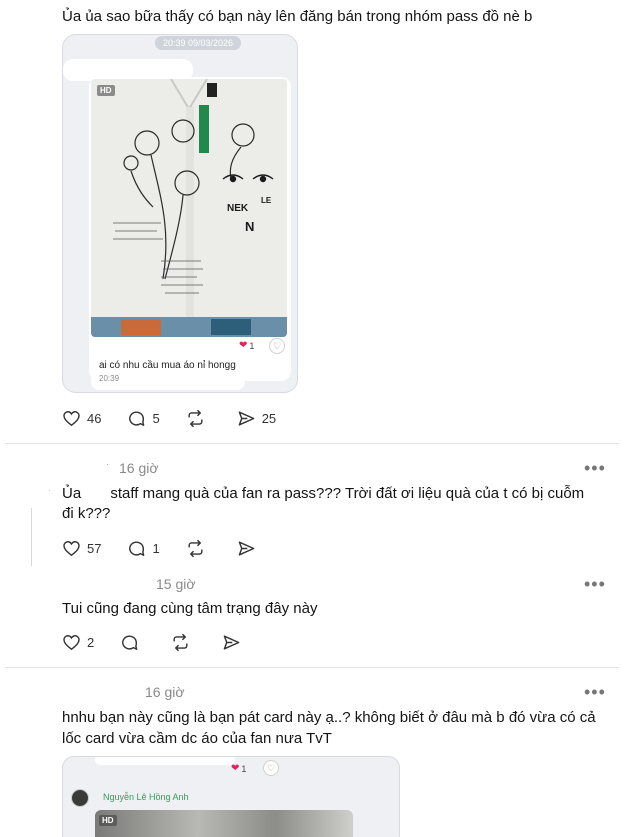 Image resolution: width=624 pixels, height=837 pixels. What do you see at coordinates (249, 226) in the screenshot?
I see `svg-text: N` at bounding box center [249, 226].